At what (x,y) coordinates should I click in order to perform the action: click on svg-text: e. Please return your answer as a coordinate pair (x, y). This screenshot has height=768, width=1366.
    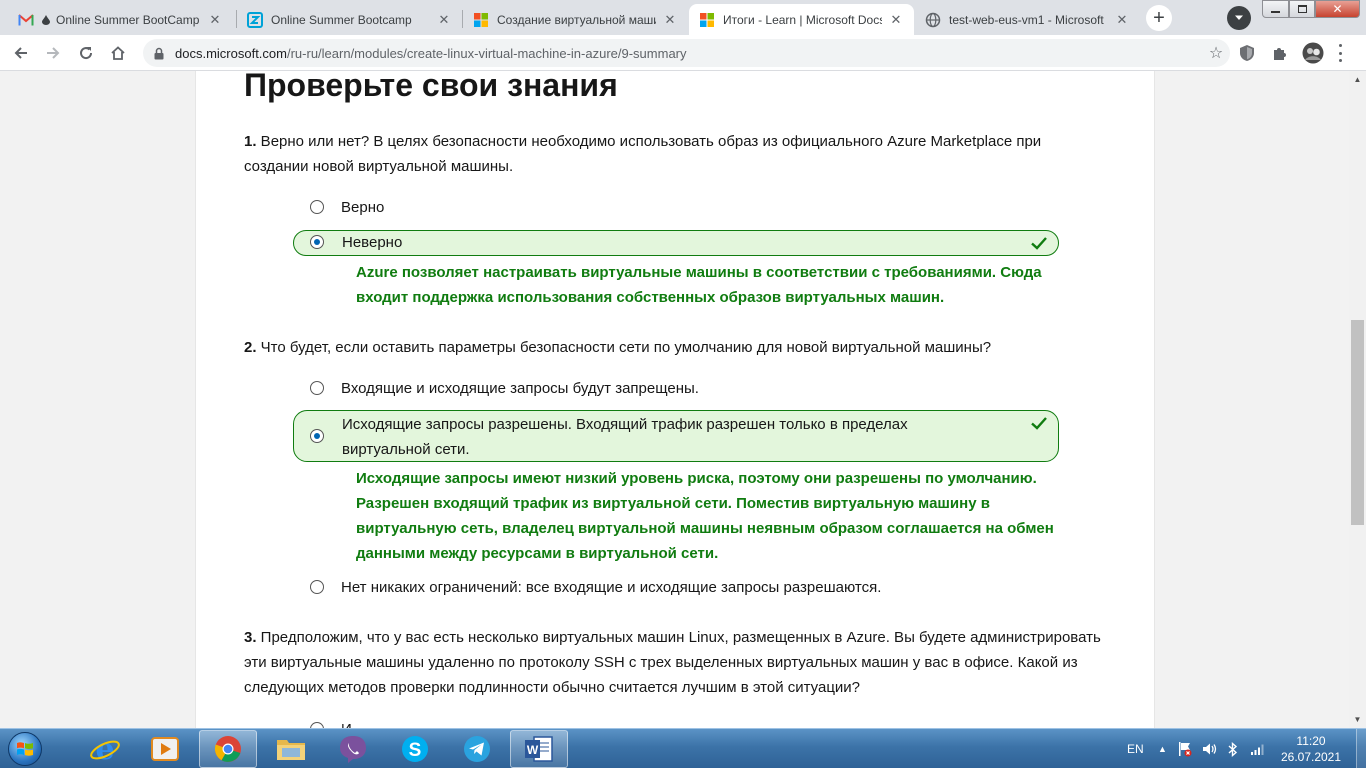
    Looking at the image, I should click on (104, 749).